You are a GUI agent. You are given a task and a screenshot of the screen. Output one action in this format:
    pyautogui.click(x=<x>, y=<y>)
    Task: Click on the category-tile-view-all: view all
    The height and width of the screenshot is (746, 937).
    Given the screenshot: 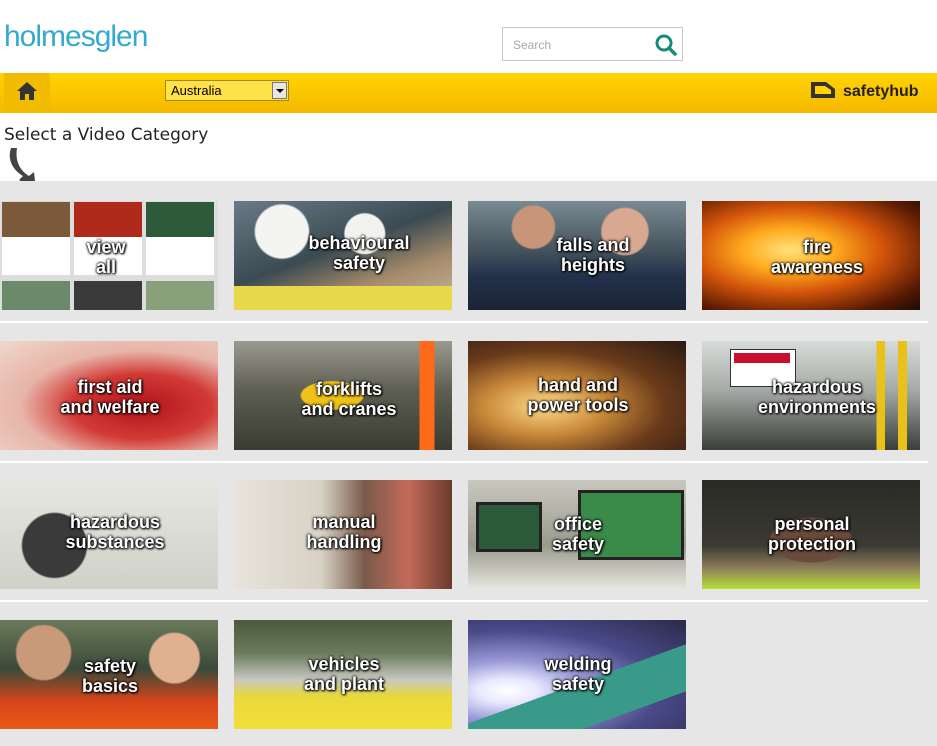 What is the action you would take?
    pyautogui.click(x=109, y=255)
    